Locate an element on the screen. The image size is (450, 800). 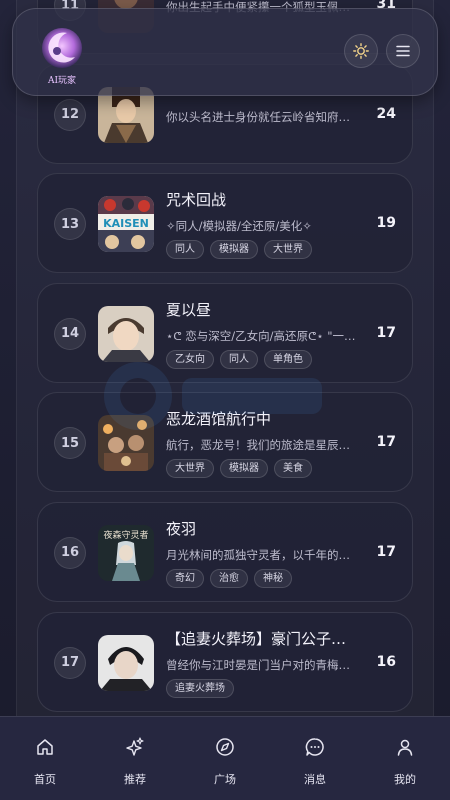
watermark-logo is located at coordinates (213, 396).